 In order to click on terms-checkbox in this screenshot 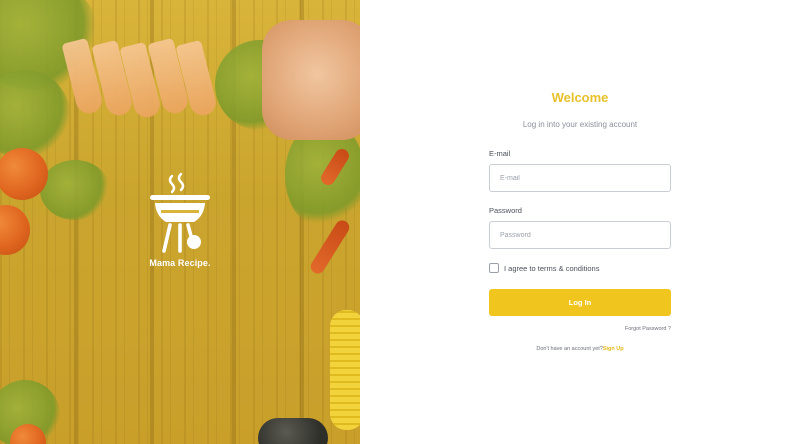, I will do `click(494, 268)`.